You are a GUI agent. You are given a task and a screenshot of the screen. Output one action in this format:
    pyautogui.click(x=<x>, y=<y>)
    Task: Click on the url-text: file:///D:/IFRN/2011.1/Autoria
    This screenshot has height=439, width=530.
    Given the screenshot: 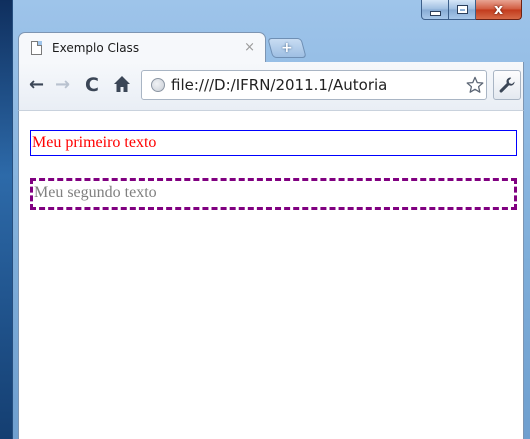 What is the action you would take?
    pyautogui.click(x=317, y=85)
    